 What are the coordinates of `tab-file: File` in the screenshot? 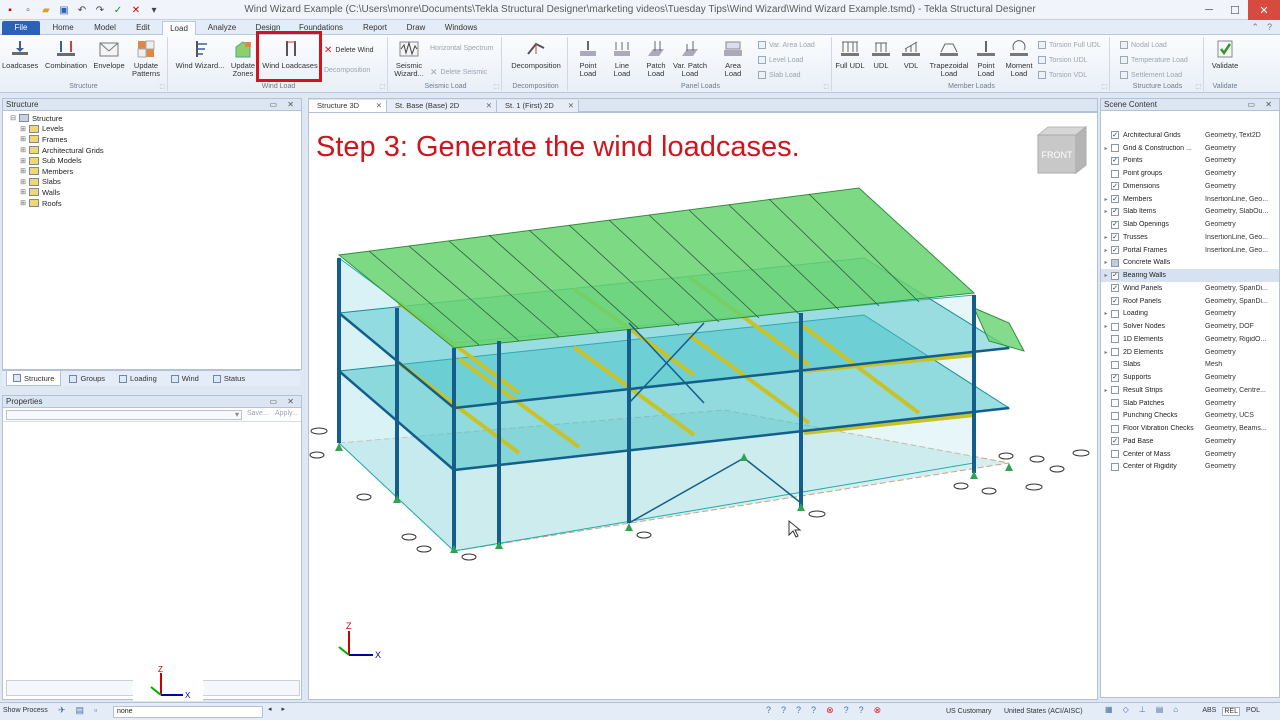 It's located at (21, 28).